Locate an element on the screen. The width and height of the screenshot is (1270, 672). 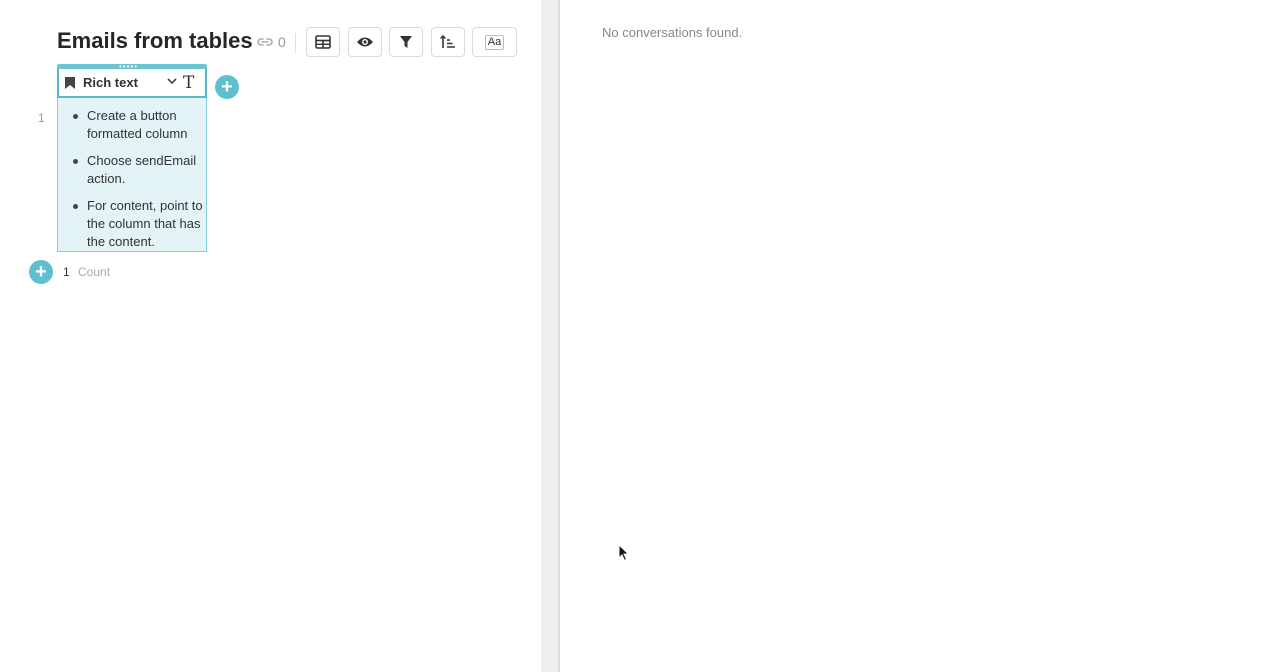
column-header: Rich text T is located at coordinates (132, 83).